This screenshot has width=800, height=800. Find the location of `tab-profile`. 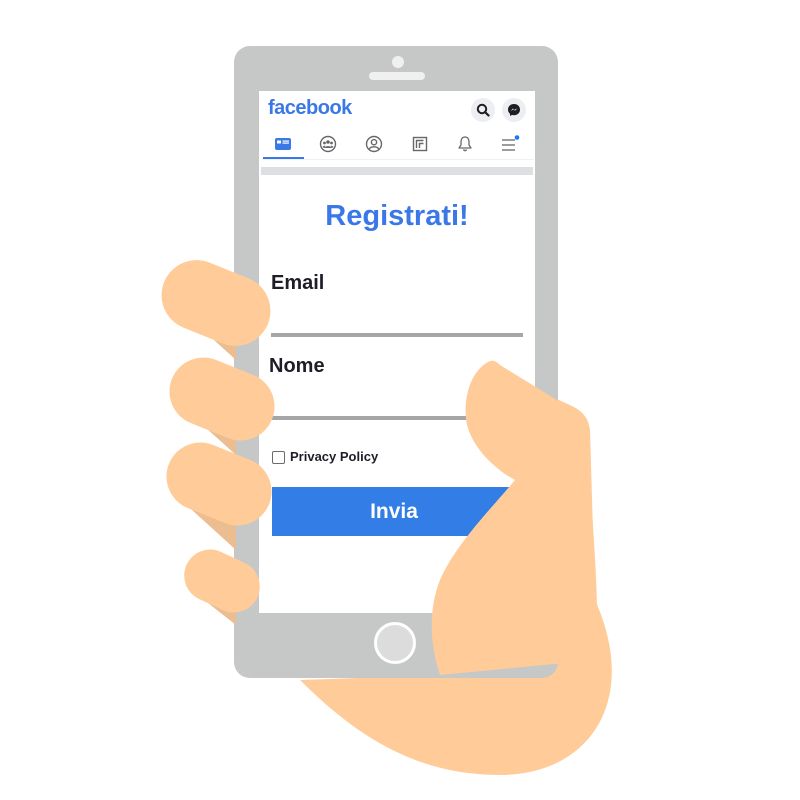

tab-profile is located at coordinates (374, 144).